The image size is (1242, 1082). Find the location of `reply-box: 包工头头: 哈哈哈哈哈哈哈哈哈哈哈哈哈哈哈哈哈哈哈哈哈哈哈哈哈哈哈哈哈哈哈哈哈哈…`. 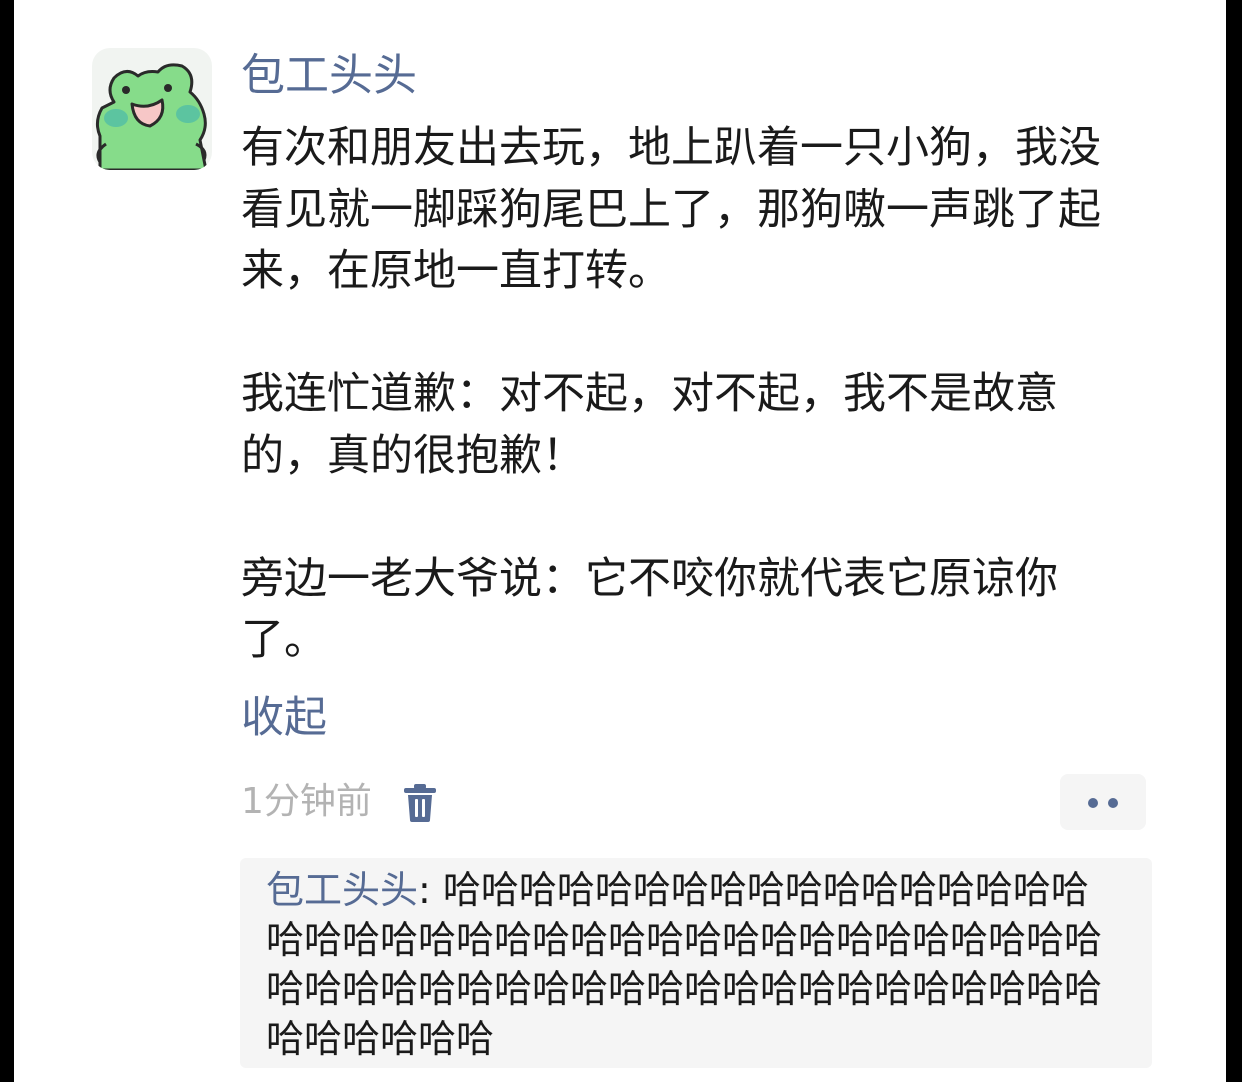

reply-box: 包工头头: 哈哈哈哈哈哈哈哈哈哈哈哈哈哈哈哈哈哈哈哈哈哈哈哈哈哈哈哈哈哈哈哈哈哈… is located at coordinates (696, 963).